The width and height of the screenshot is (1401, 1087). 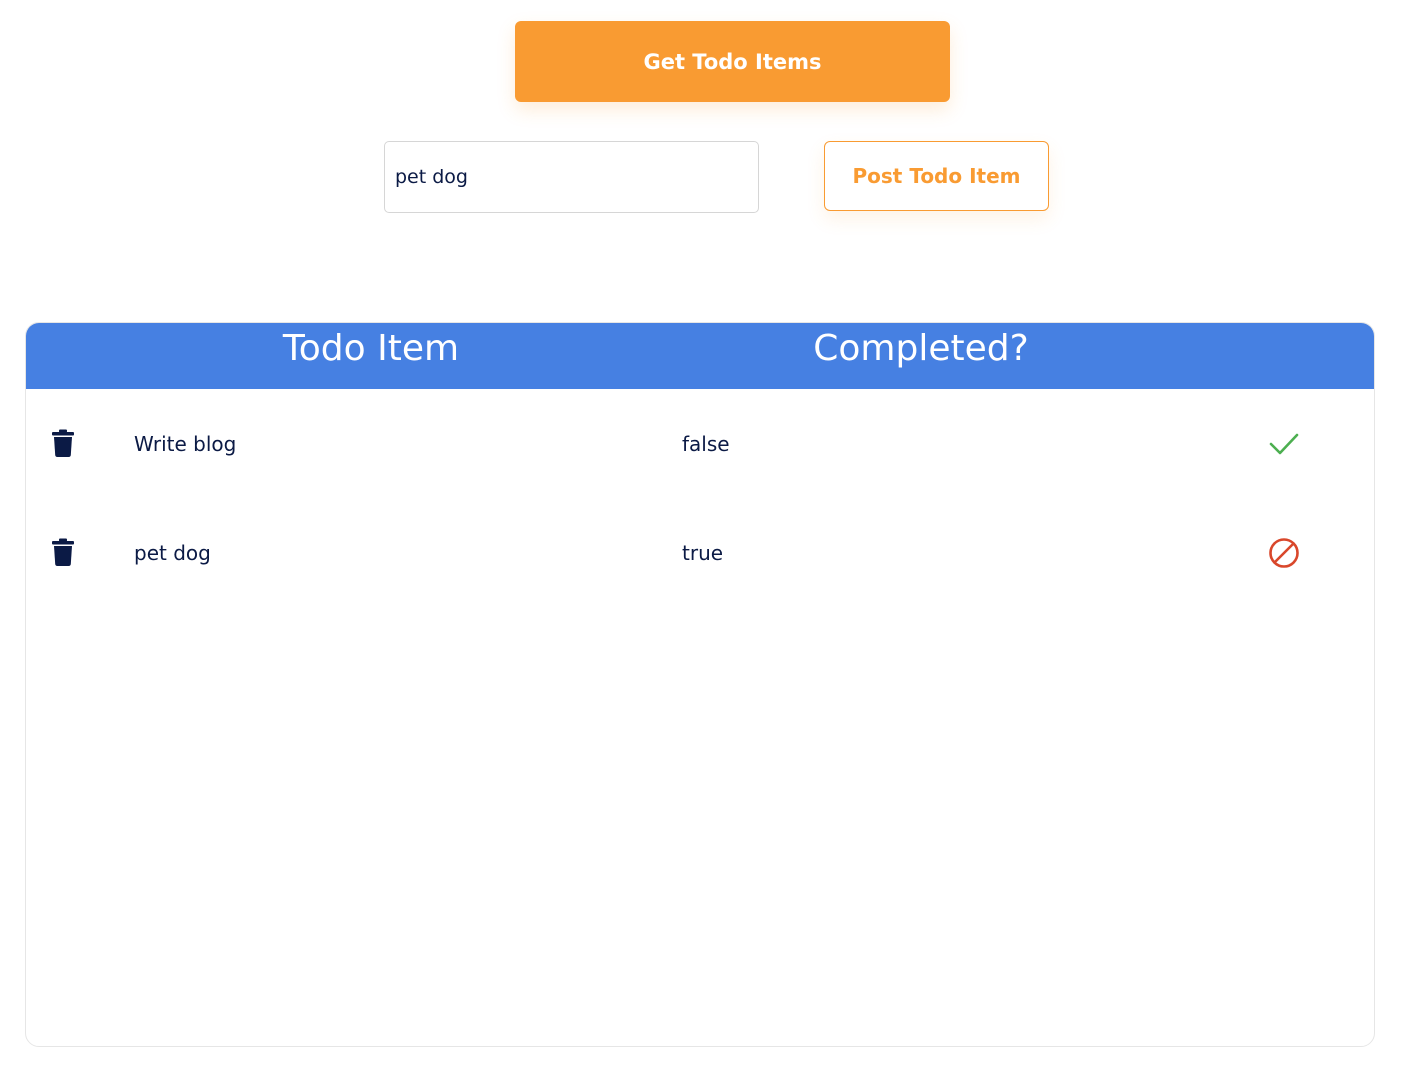 What do you see at coordinates (700, 356) in the screenshot?
I see `table-header: Todo Item Completed?` at bounding box center [700, 356].